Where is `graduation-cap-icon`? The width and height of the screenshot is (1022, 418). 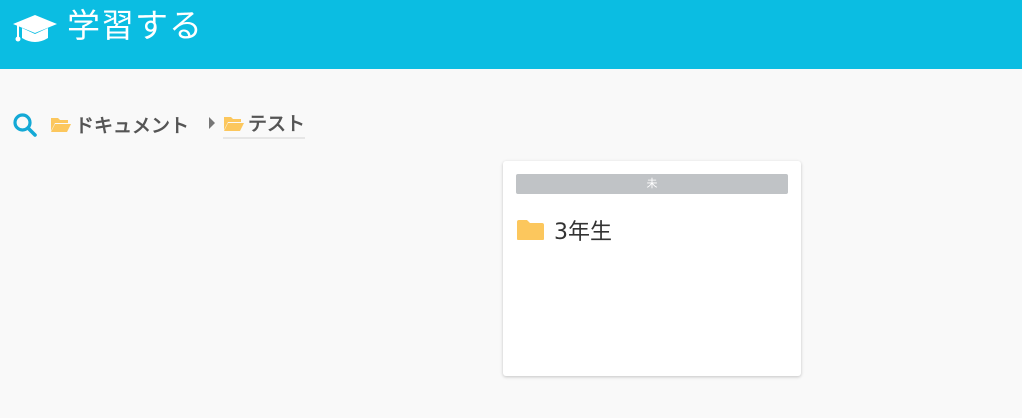 graduation-cap-icon is located at coordinates (35, 28).